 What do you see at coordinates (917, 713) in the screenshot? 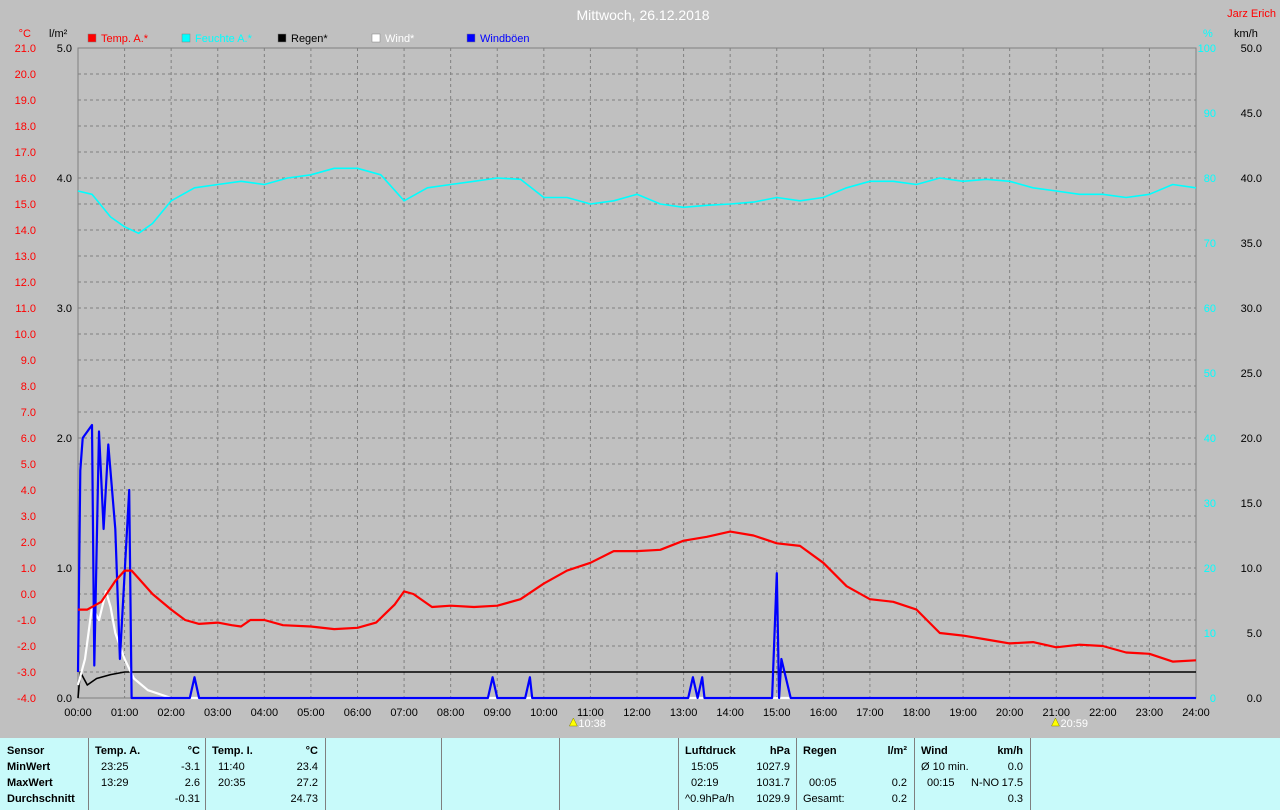
I see `time-tick-label: 18:00` at bounding box center [917, 713].